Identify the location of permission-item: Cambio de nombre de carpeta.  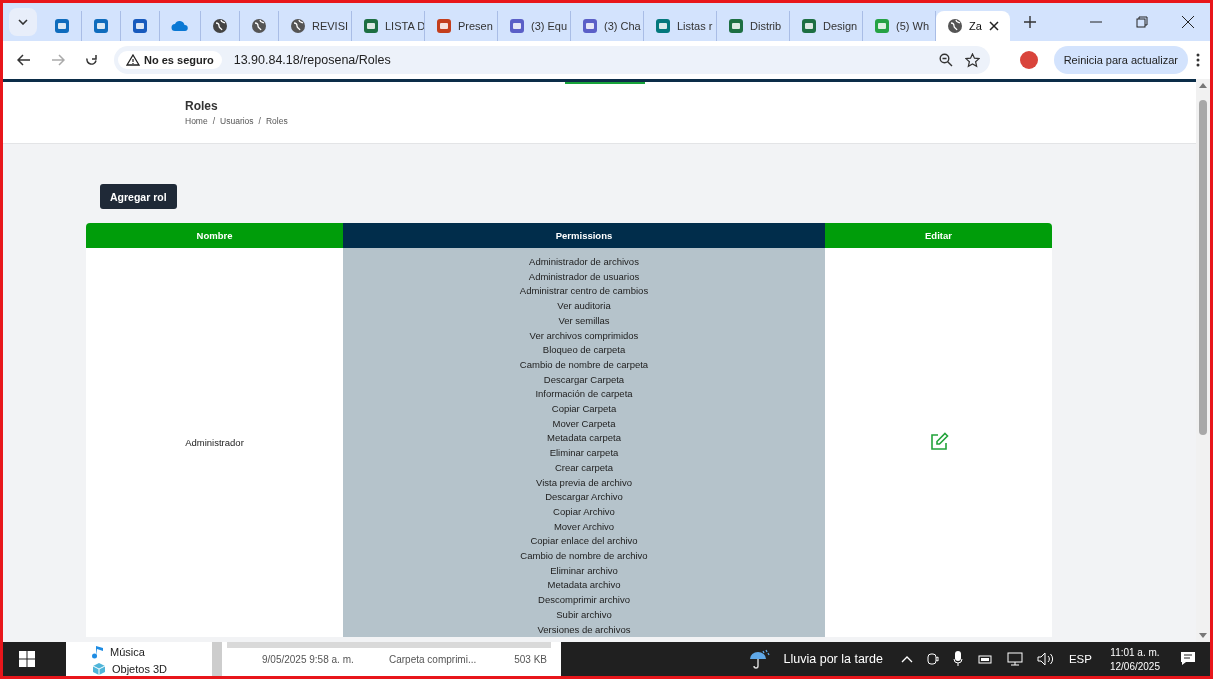
(584, 364).